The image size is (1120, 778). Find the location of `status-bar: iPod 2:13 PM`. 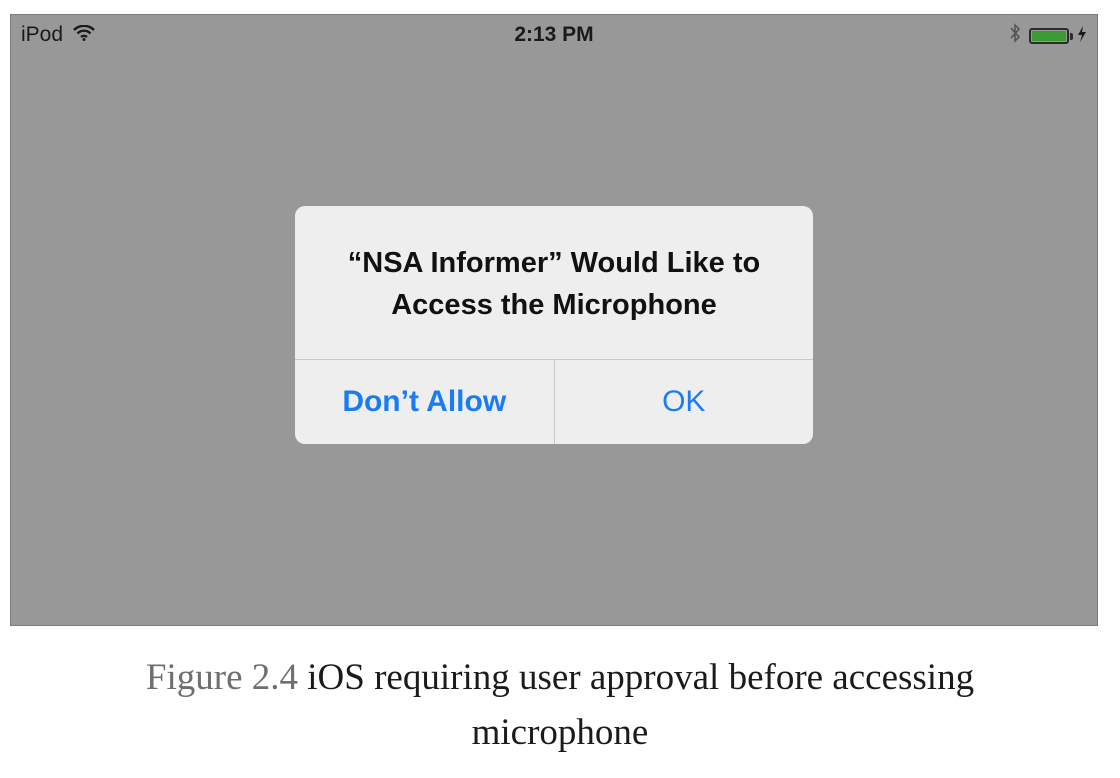

status-bar: iPod 2:13 PM is located at coordinates (554, 35).